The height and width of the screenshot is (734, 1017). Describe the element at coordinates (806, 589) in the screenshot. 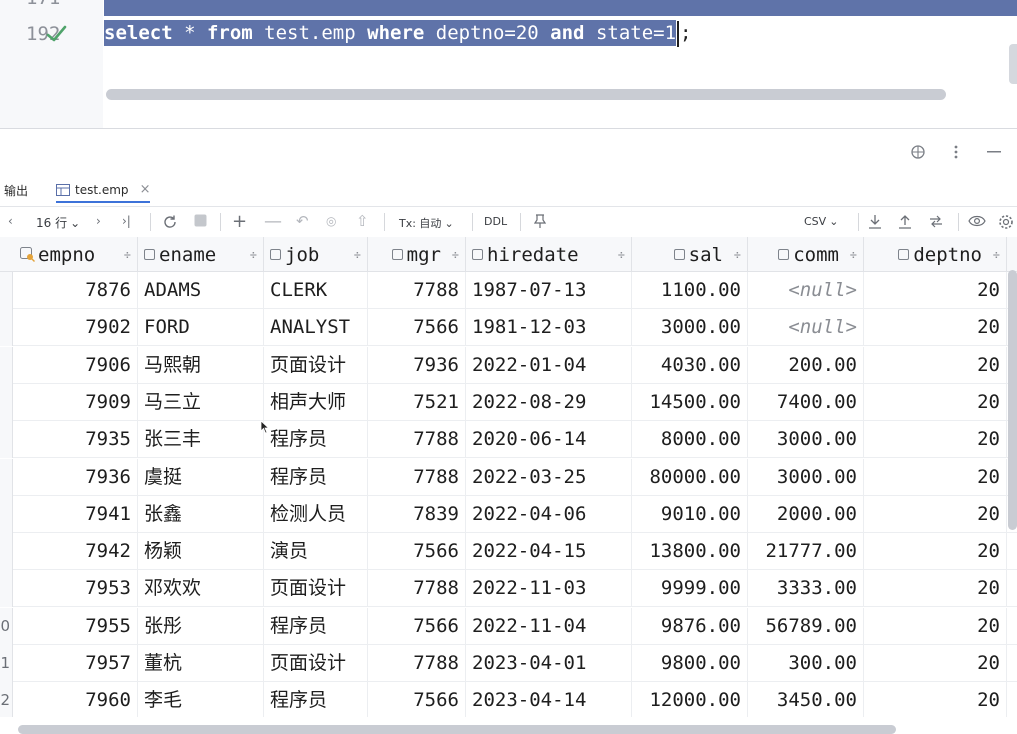

I see `cell-comm: 3333.00` at that location.